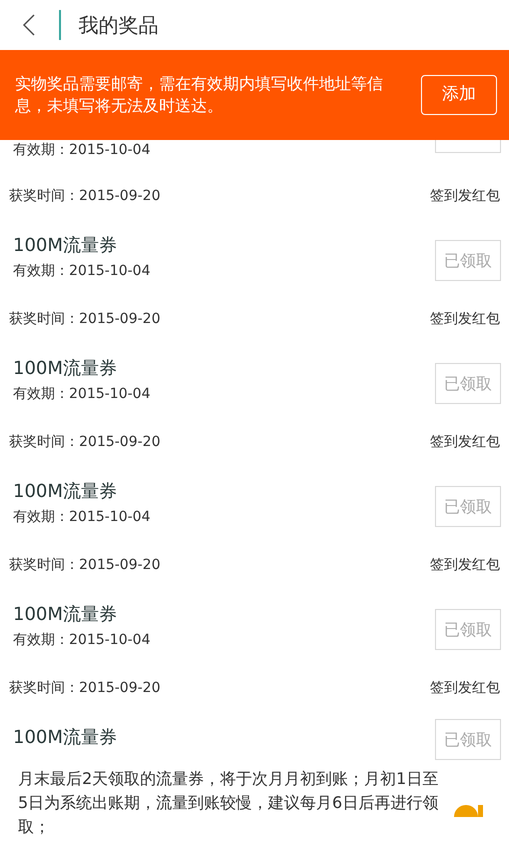 Image resolution: width=509 pixels, height=853 pixels. I want to click on notice-text: 实物奖品需要邮寄，需在有效期内填写收件地址等信息，未填写将无法及时送达。, so click(199, 95).